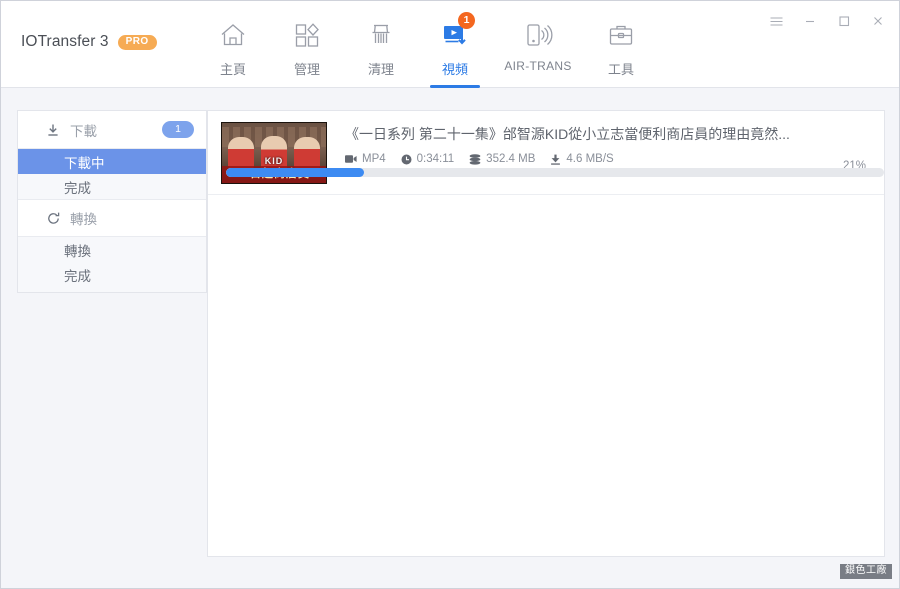 The image size is (900, 589). Describe the element at coordinates (620, 69) in the screenshot. I see `nav-label-tools: 工具` at that location.